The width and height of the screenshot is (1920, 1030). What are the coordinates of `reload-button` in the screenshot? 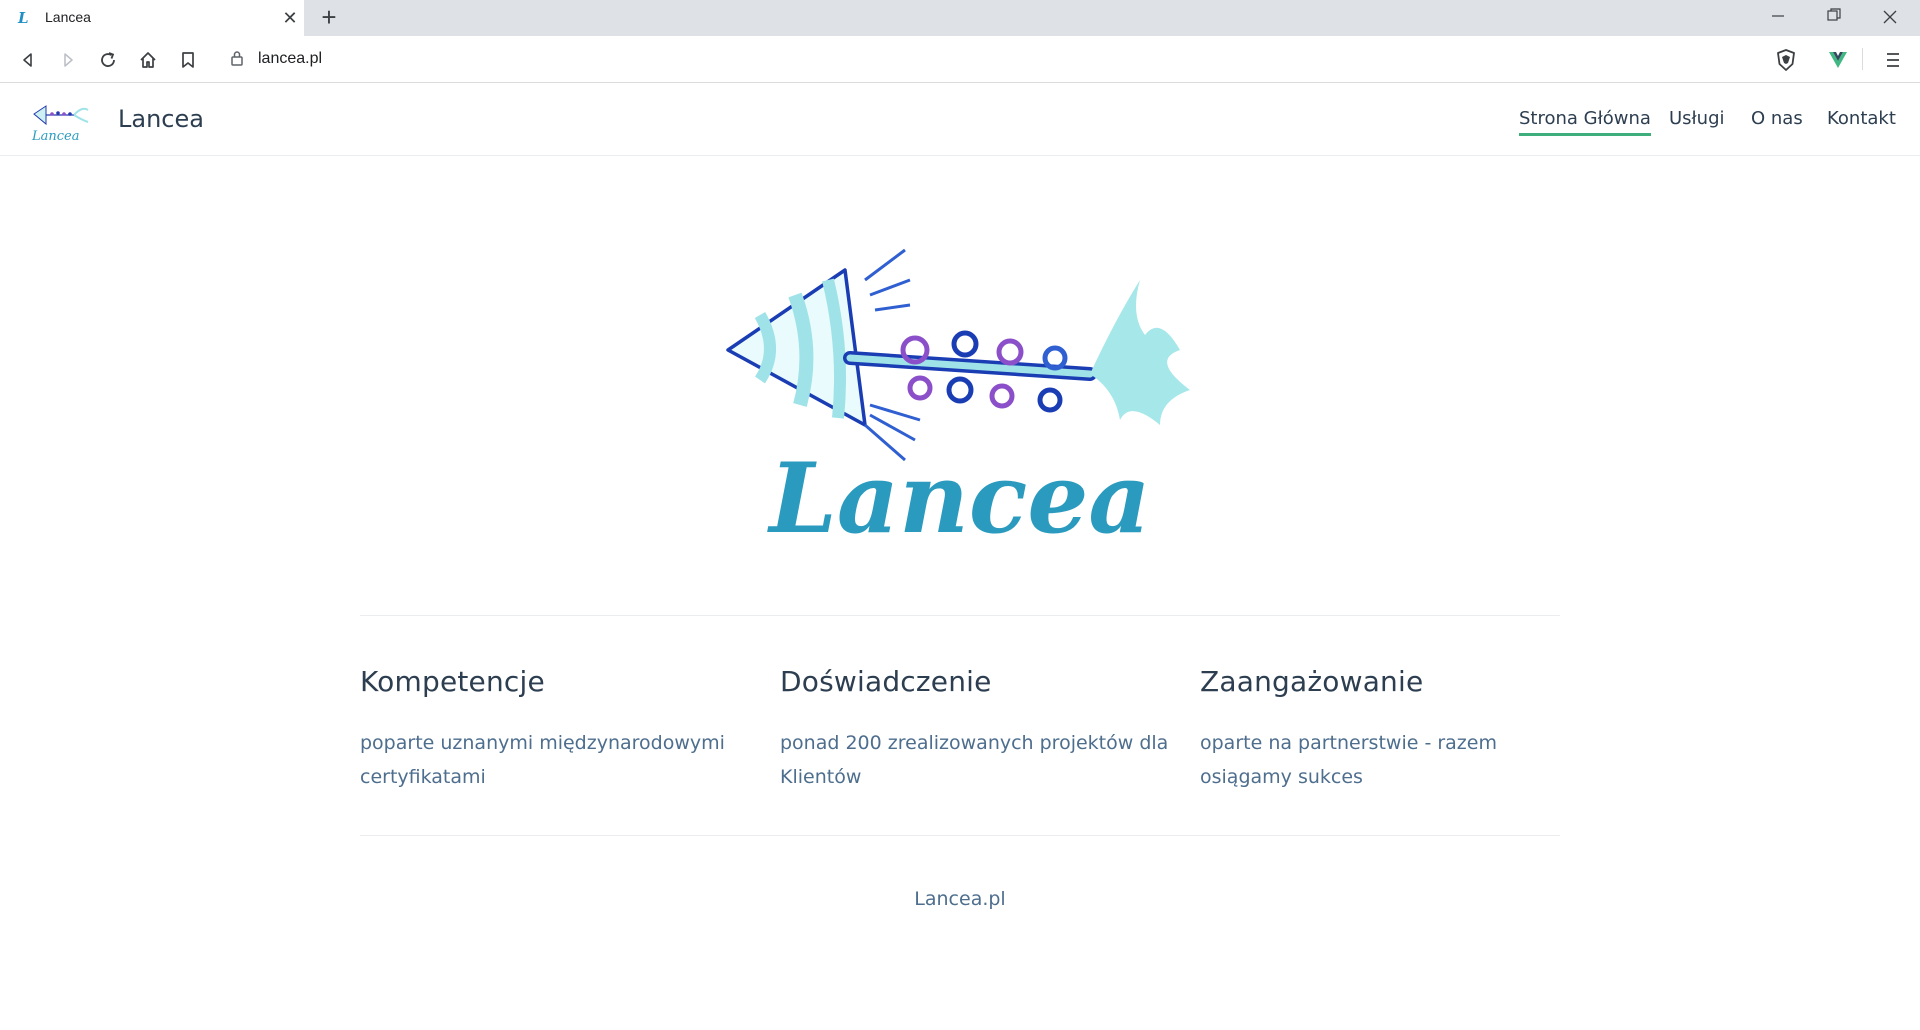 It's located at (108, 60).